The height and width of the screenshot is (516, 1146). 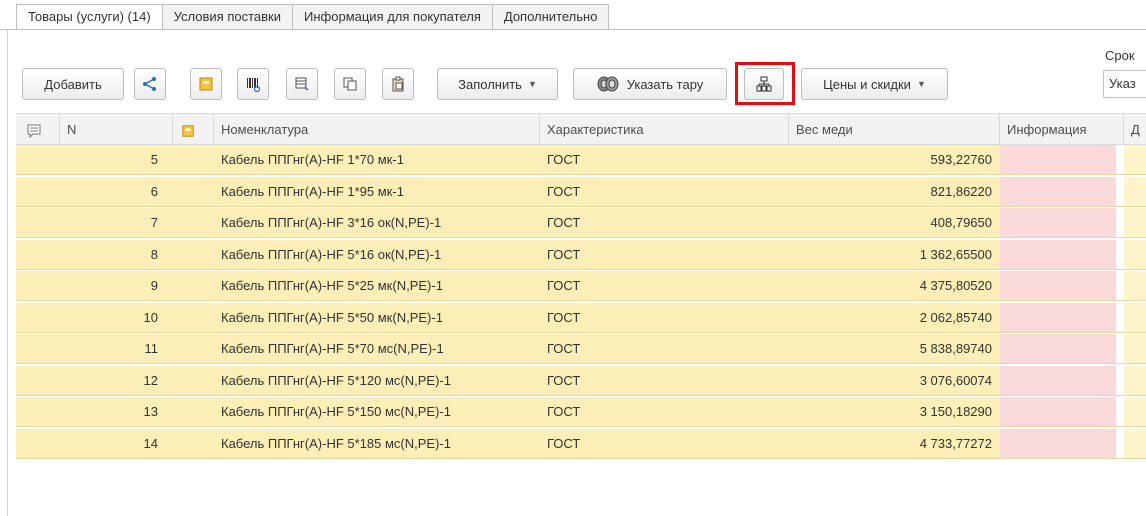 What do you see at coordinates (551, 17) in the screenshot?
I see `tab-additional: Дополнительно` at bounding box center [551, 17].